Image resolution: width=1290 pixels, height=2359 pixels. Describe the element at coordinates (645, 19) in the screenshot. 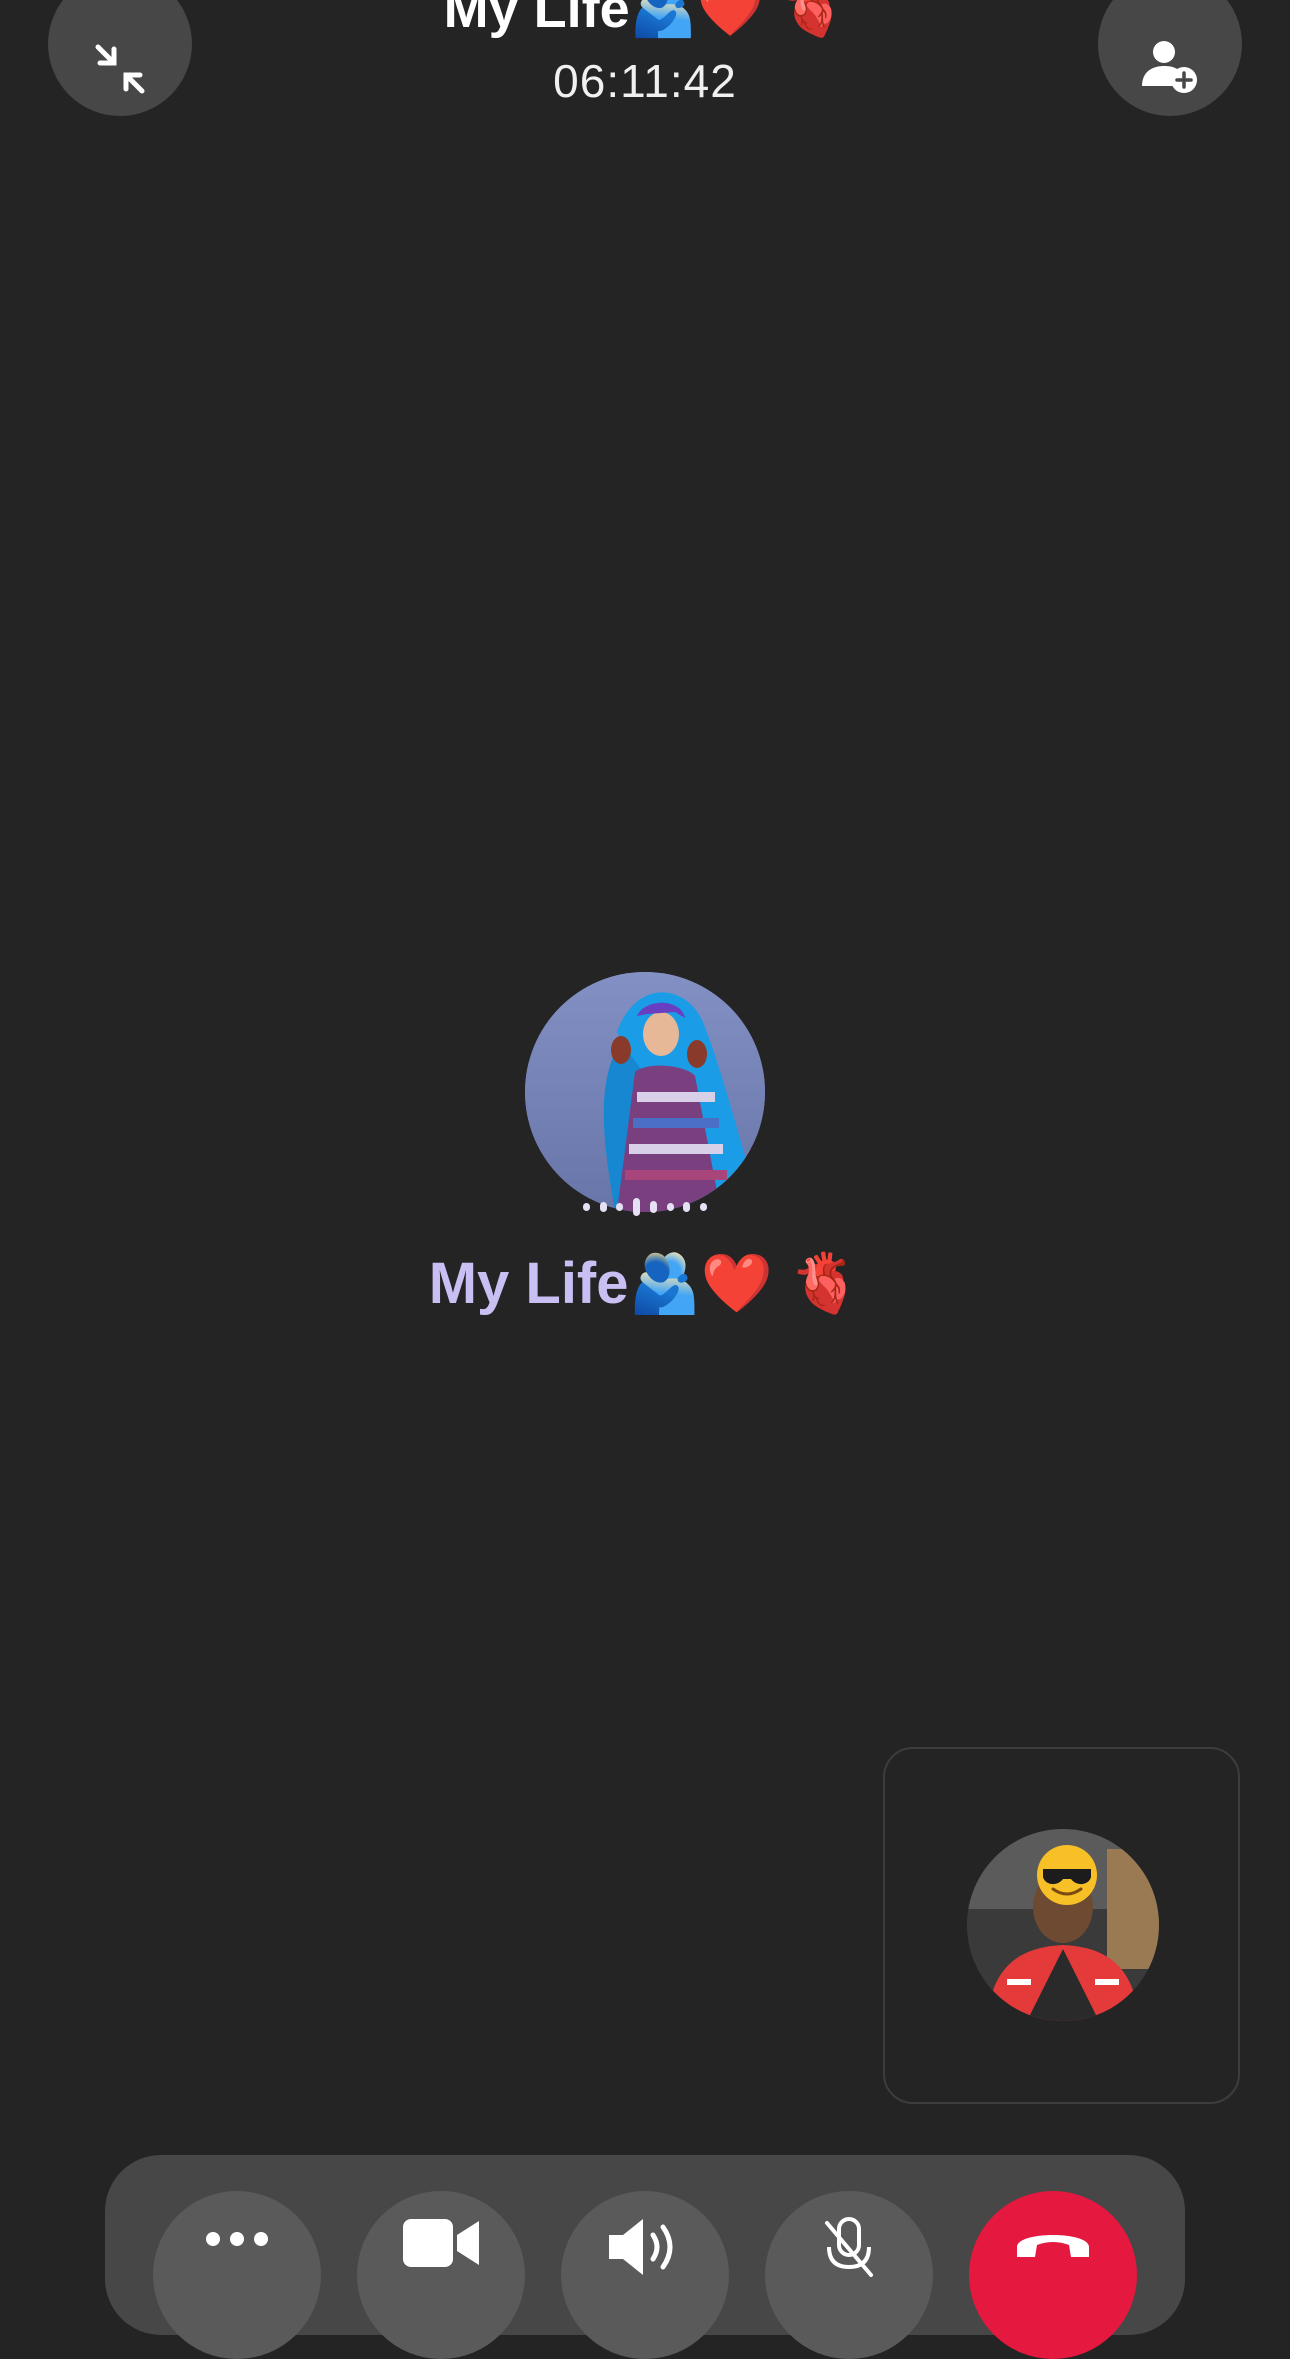

I see `call-title: My Life🫂❤️ 🫀` at that location.